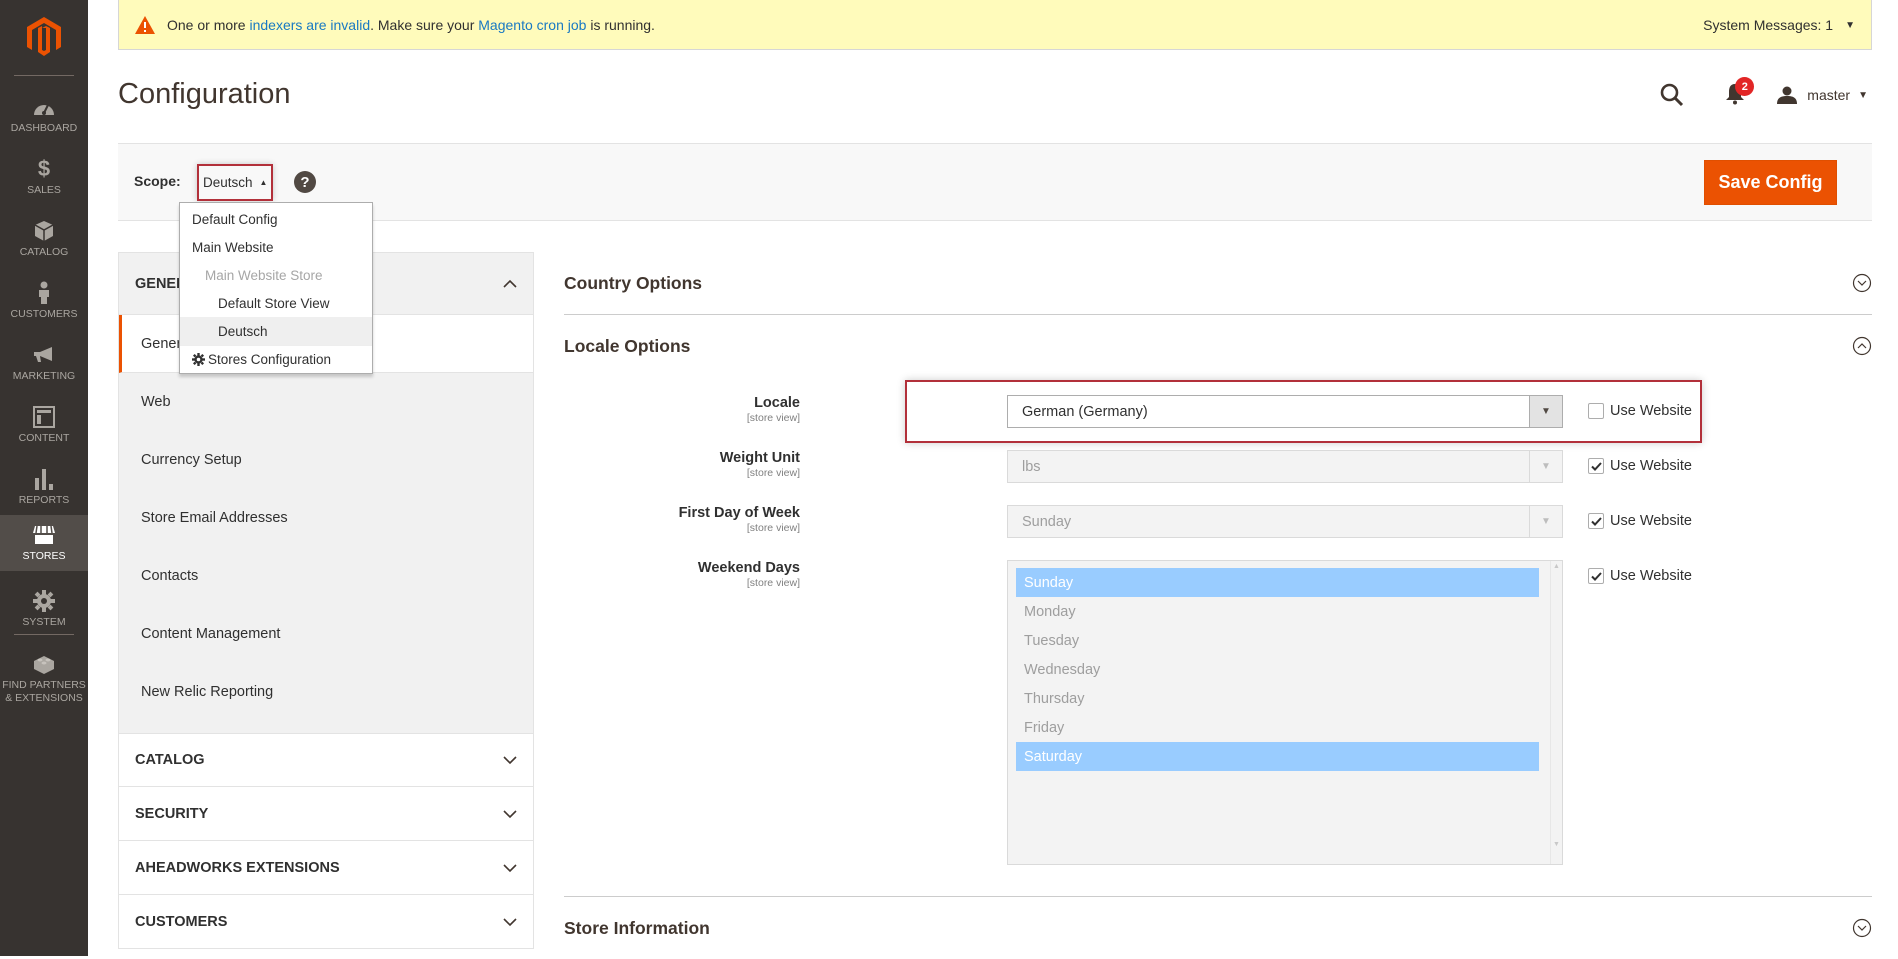 The height and width of the screenshot is (959, 1898). I want to click on cron-job-link: Magento cron job, so click(532, 25).